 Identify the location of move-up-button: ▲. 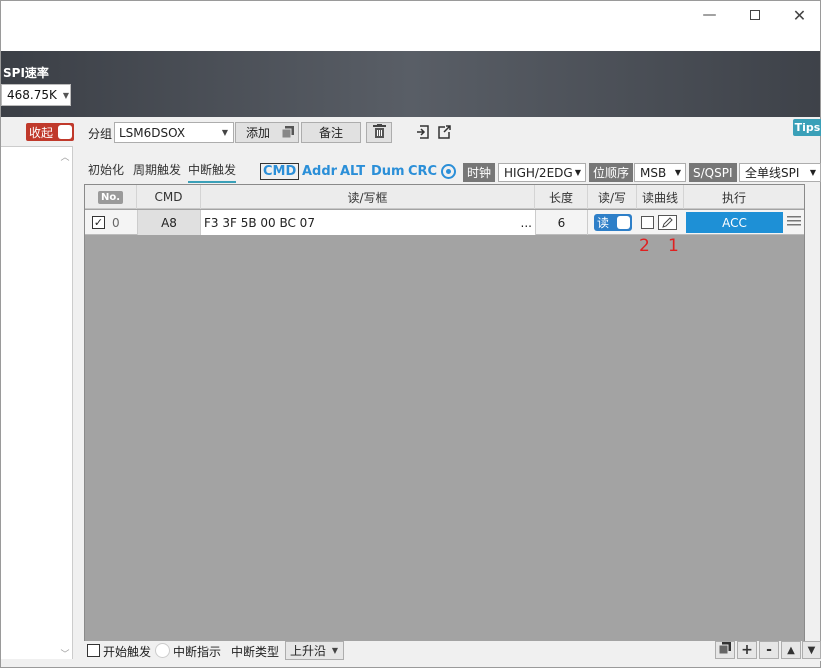
(791, 650).